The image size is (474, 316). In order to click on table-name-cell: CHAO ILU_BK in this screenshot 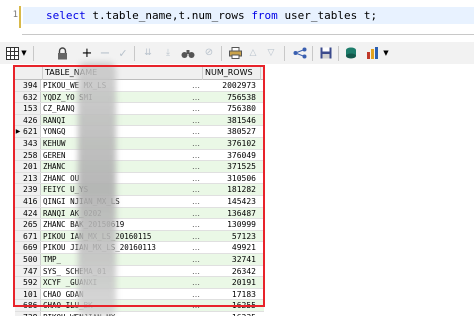, I will do `click(122, 305)`.